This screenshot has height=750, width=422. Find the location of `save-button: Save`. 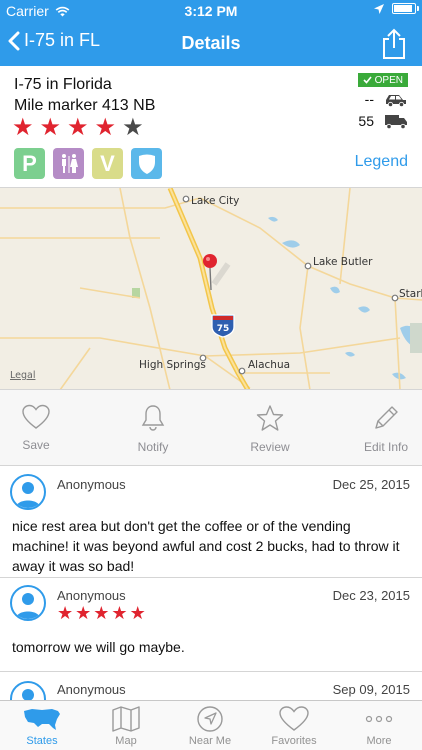

save-button: Save is located at coordinates (40, 428).